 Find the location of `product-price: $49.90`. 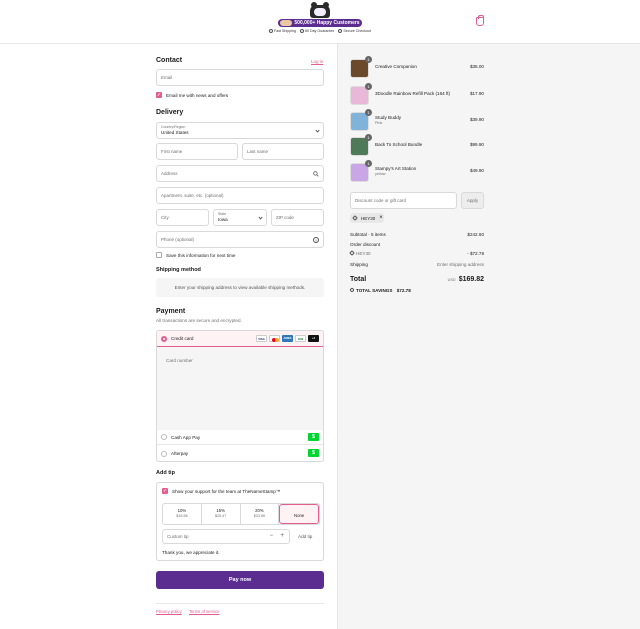

product-price: $49.90 is located at coordinates (476, 170).